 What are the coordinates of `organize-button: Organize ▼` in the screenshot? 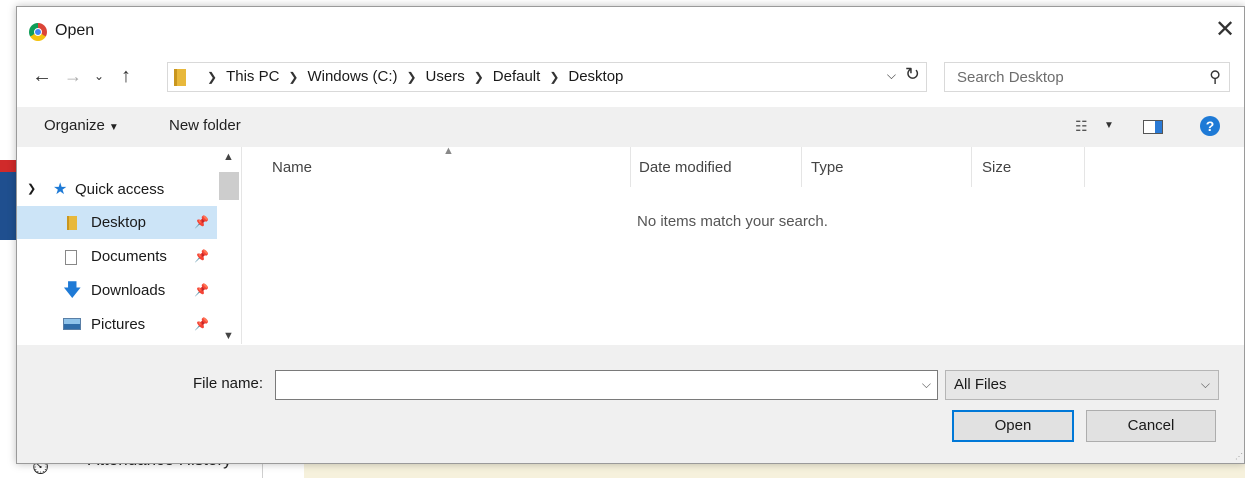 It's located at (81, 125).